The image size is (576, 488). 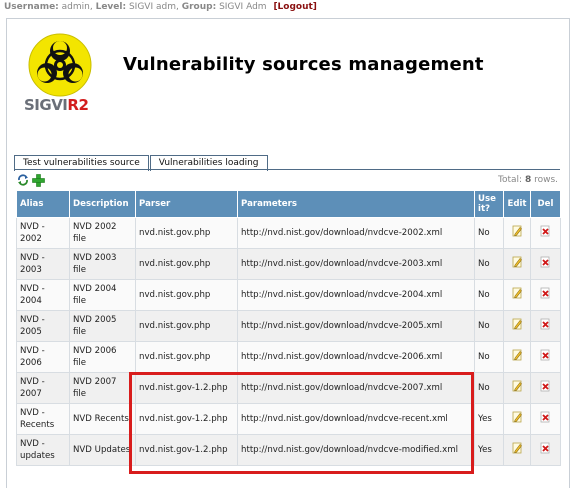 What do you see at coordinates (56, 105) in the screenshot?
I see `logo-wordmark: SIGVIR2` at bounding box center [56, 105].